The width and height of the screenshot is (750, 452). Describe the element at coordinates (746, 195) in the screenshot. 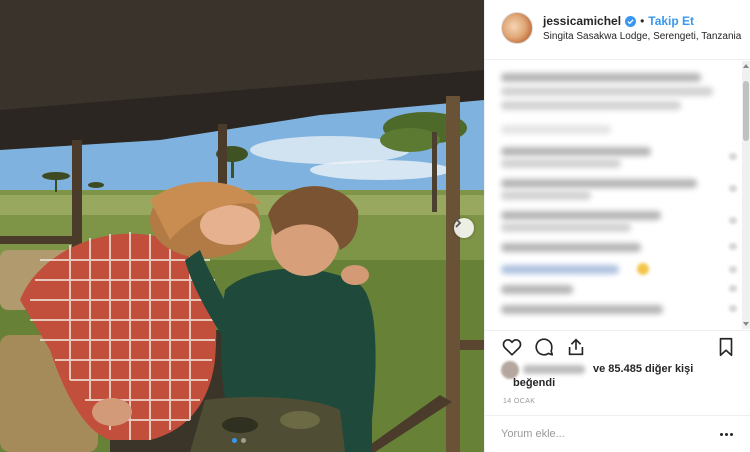

I see `comments-scrollbar` at that location.